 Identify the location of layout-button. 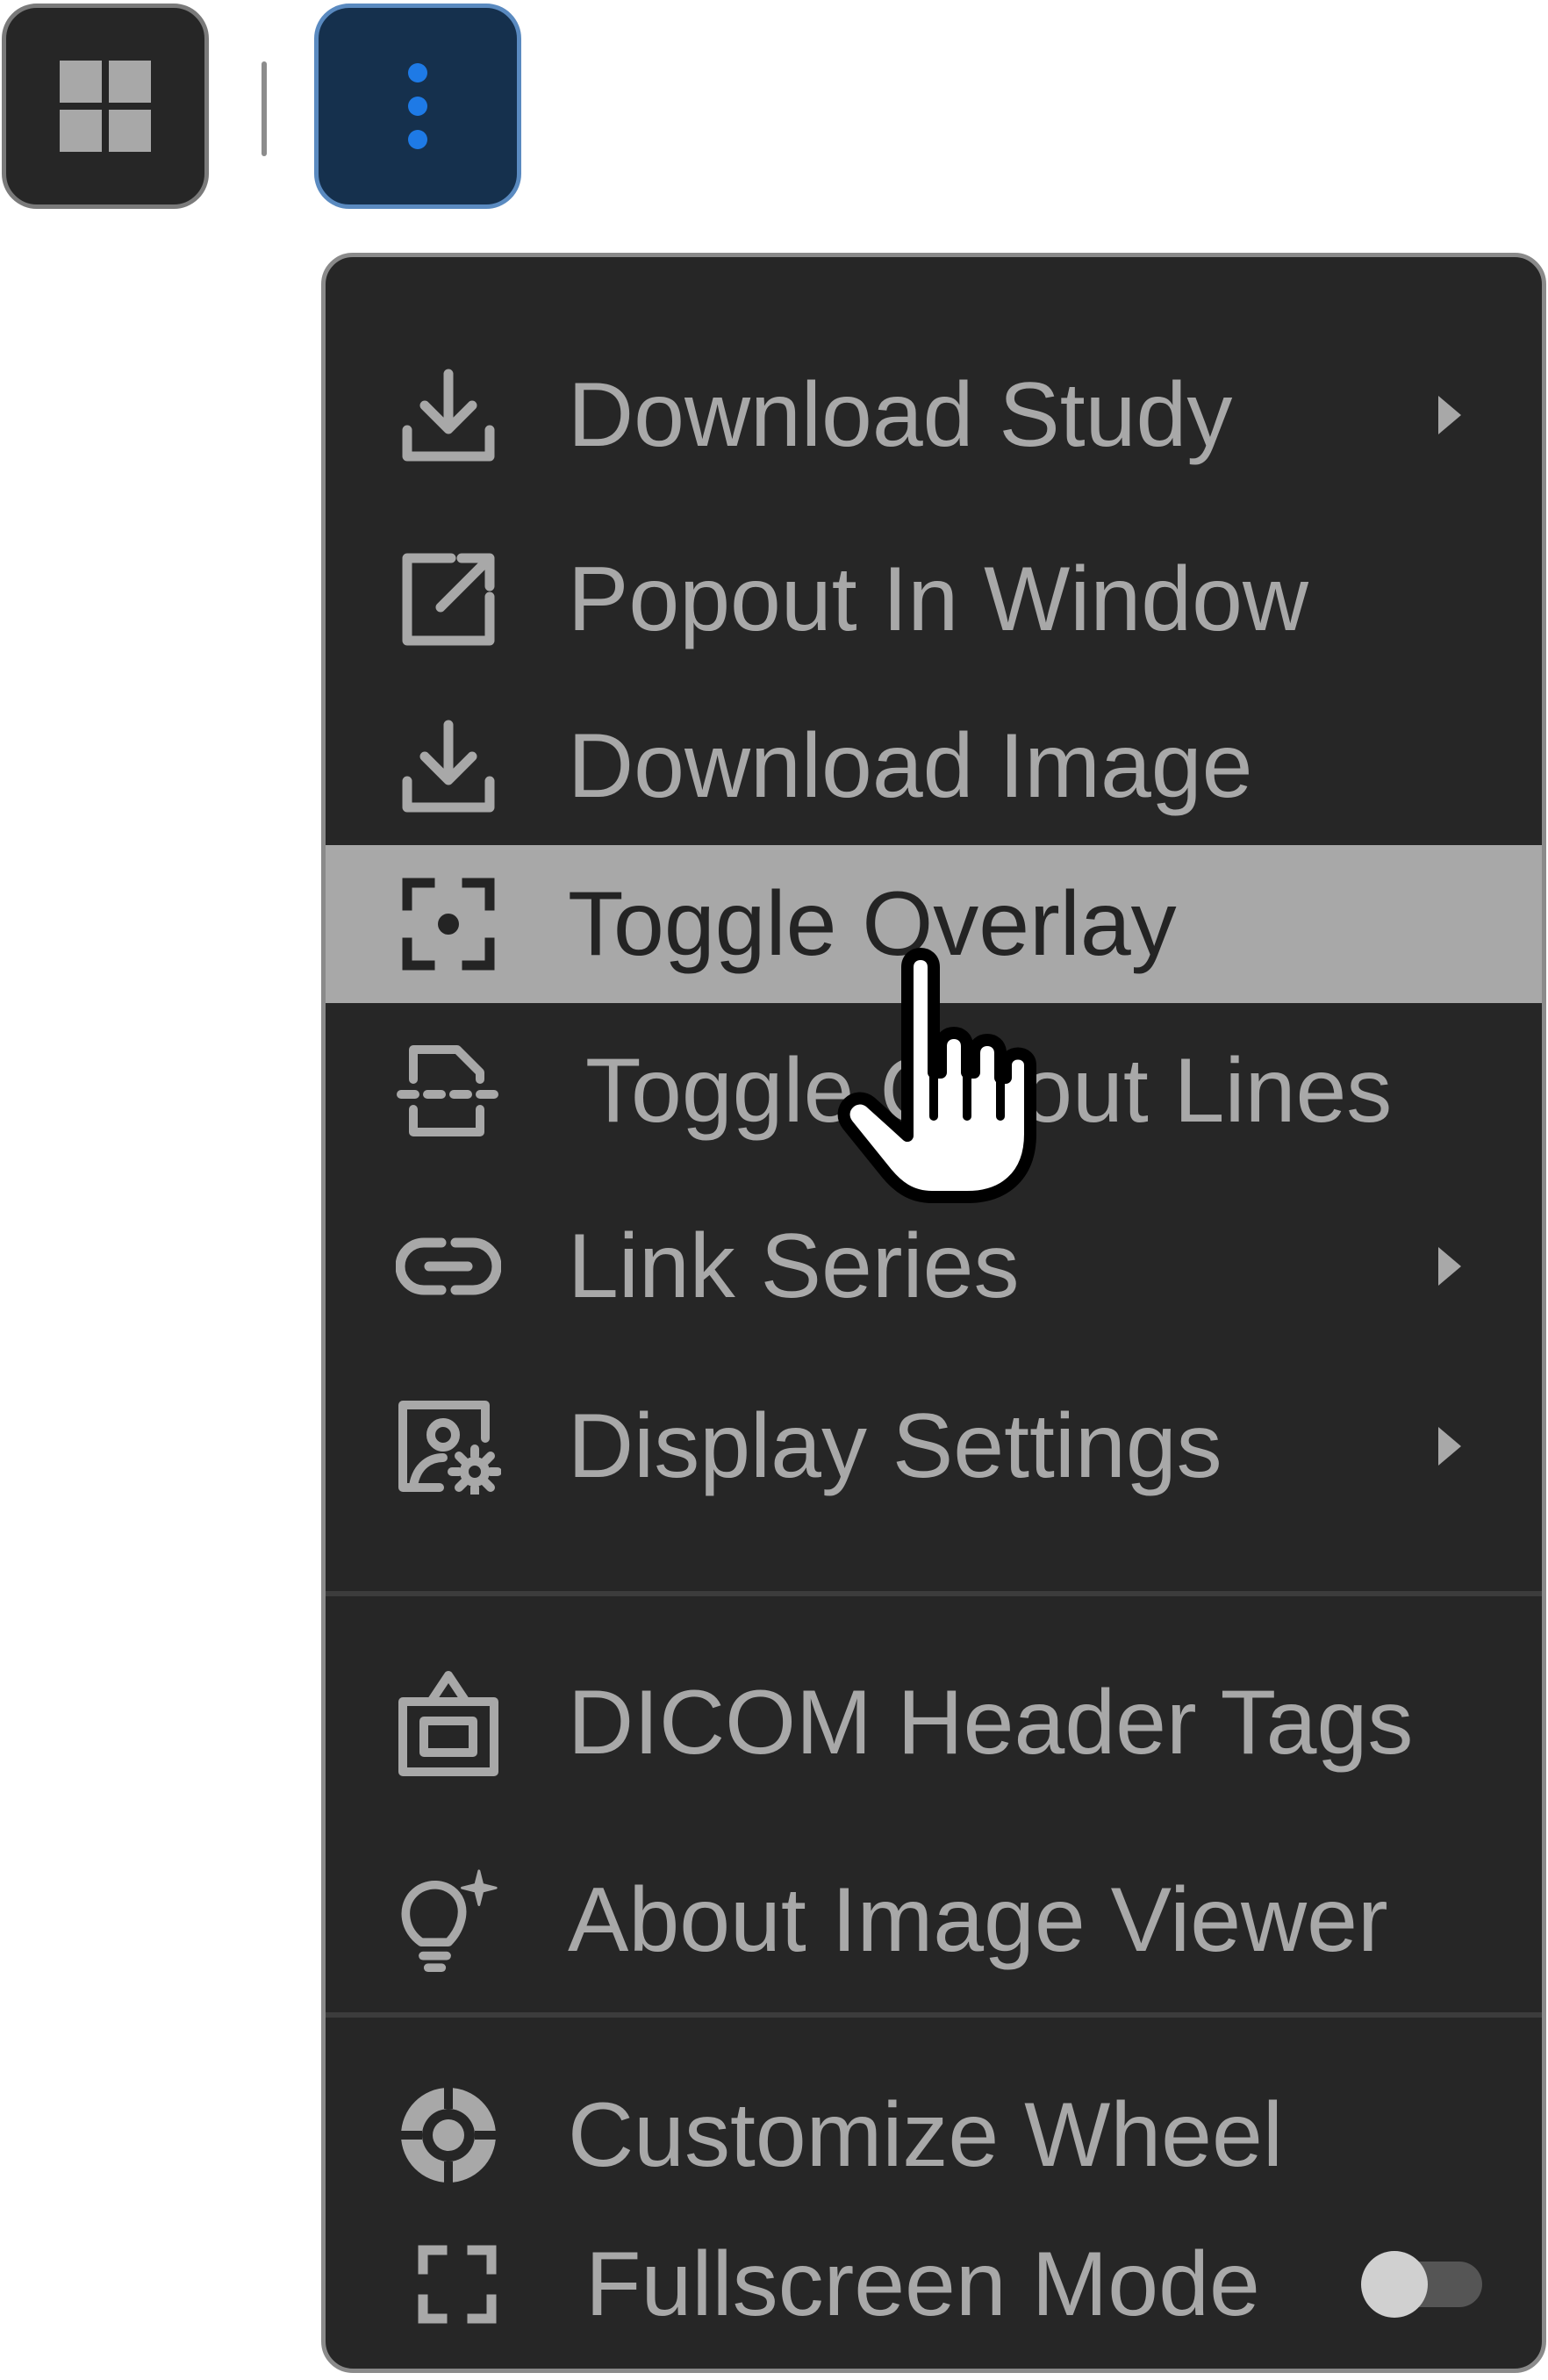
(105, 106).